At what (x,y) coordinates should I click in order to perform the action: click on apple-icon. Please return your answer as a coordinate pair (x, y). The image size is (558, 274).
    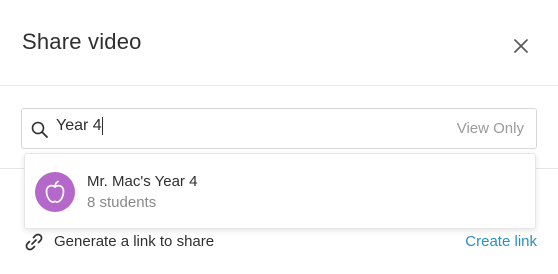
    Looking at the image, I should click on (55, 191).